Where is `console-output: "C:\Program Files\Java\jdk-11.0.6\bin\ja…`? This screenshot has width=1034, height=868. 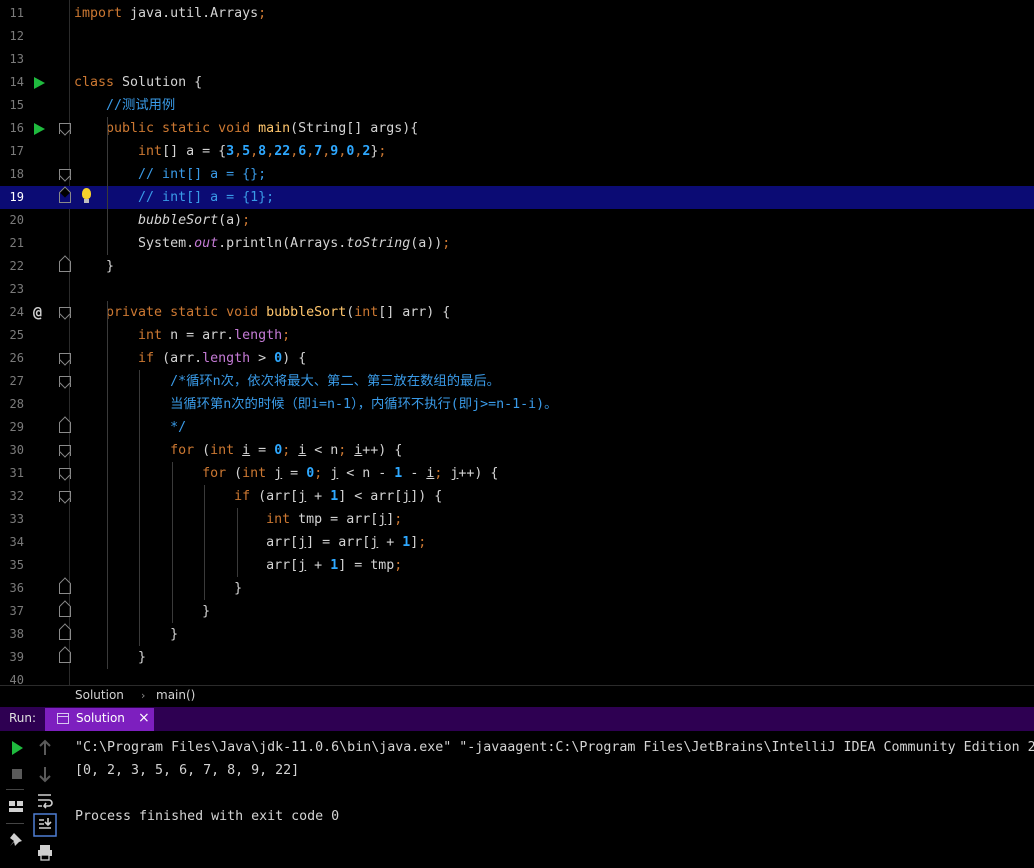
console-output: "C:\Program Files\Java\jdk-11.0.6\bin\ja… is located at coordinates (554, 782).